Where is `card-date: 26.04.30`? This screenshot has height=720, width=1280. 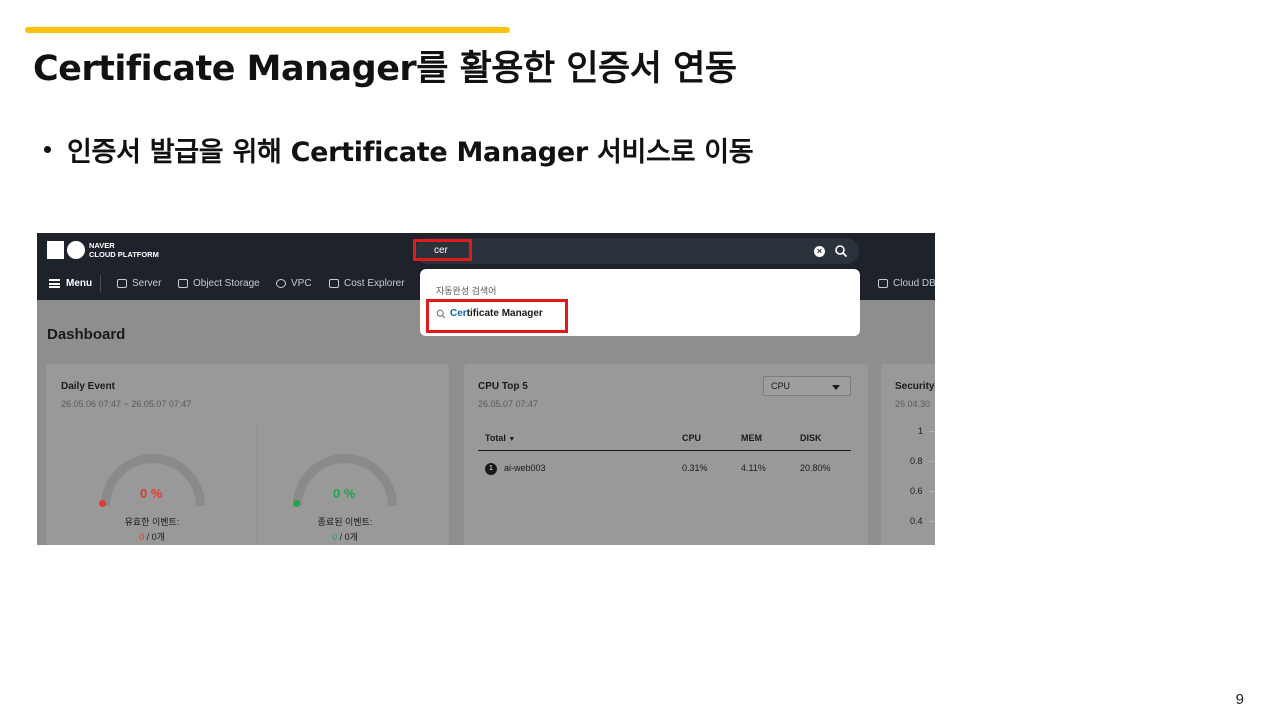
card-date: 26.04.30 is located at coordinates (913, 404).